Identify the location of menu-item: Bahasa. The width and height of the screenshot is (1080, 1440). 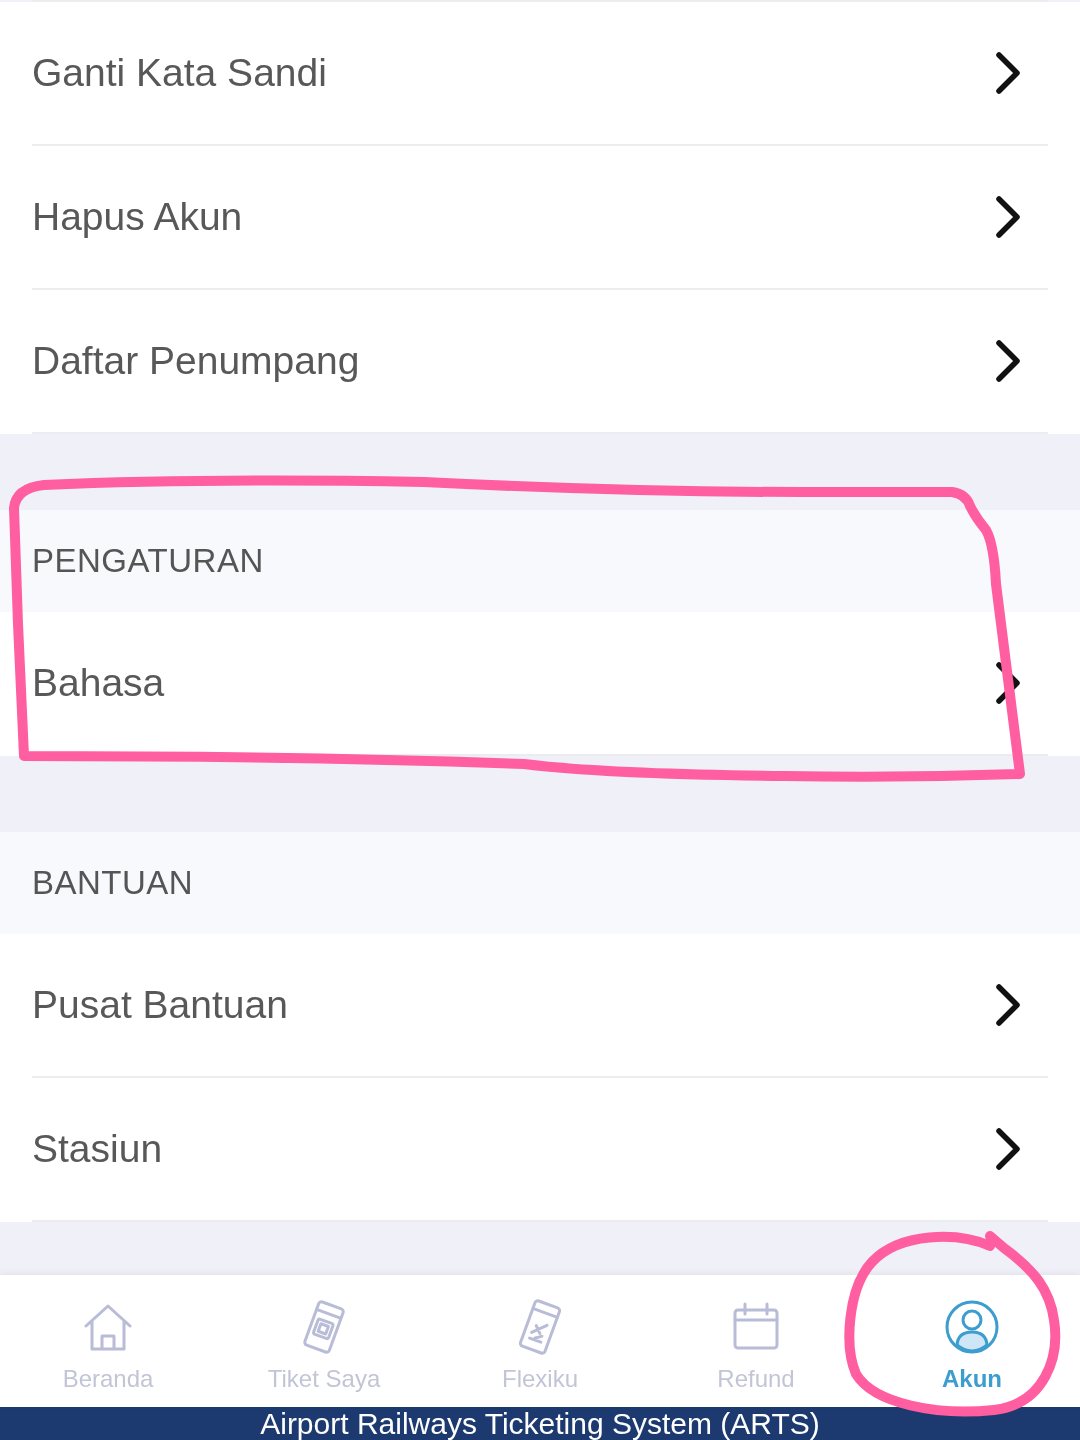
(540, 684).